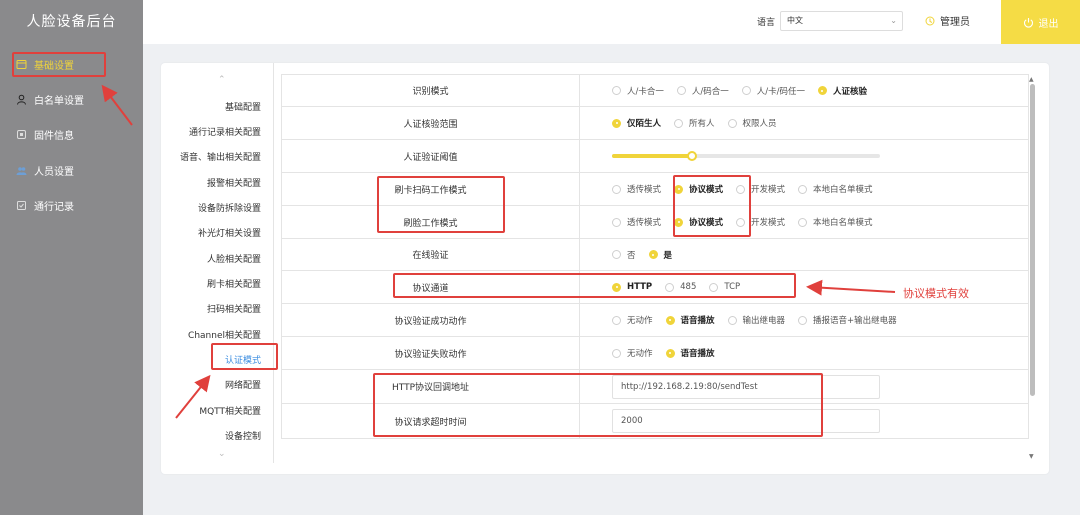  Describe the element at coordinates (724, 287) in the screenshot. I see `radio-option: TCP` at that location.